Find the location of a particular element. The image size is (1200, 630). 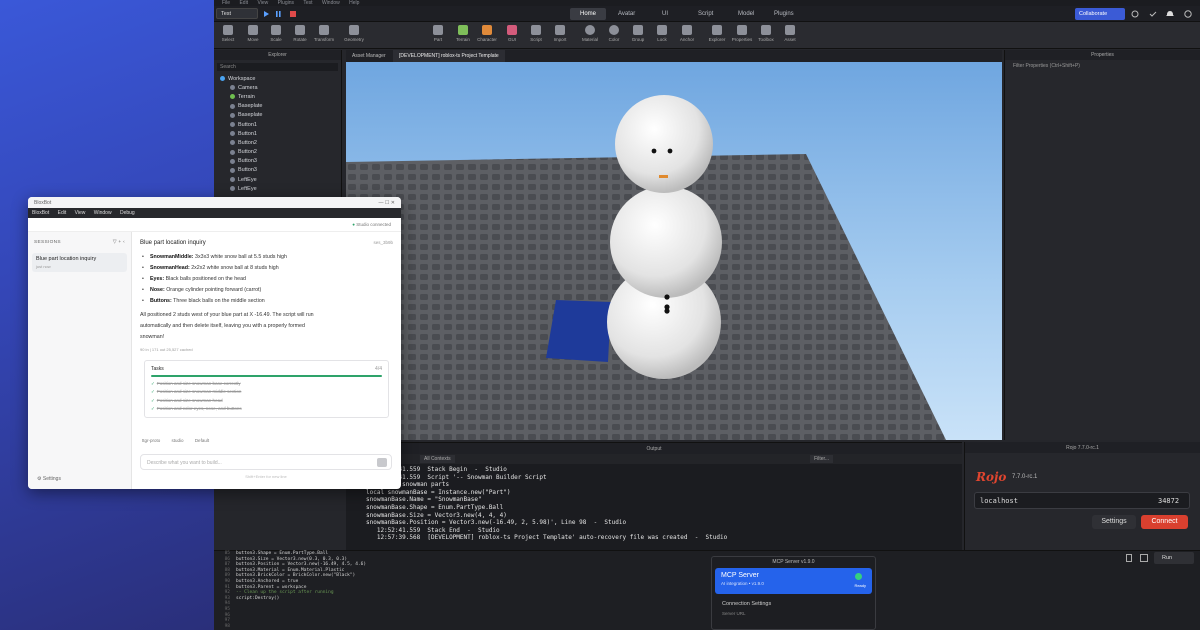

share-icon is located at coordinates (1135, 14).